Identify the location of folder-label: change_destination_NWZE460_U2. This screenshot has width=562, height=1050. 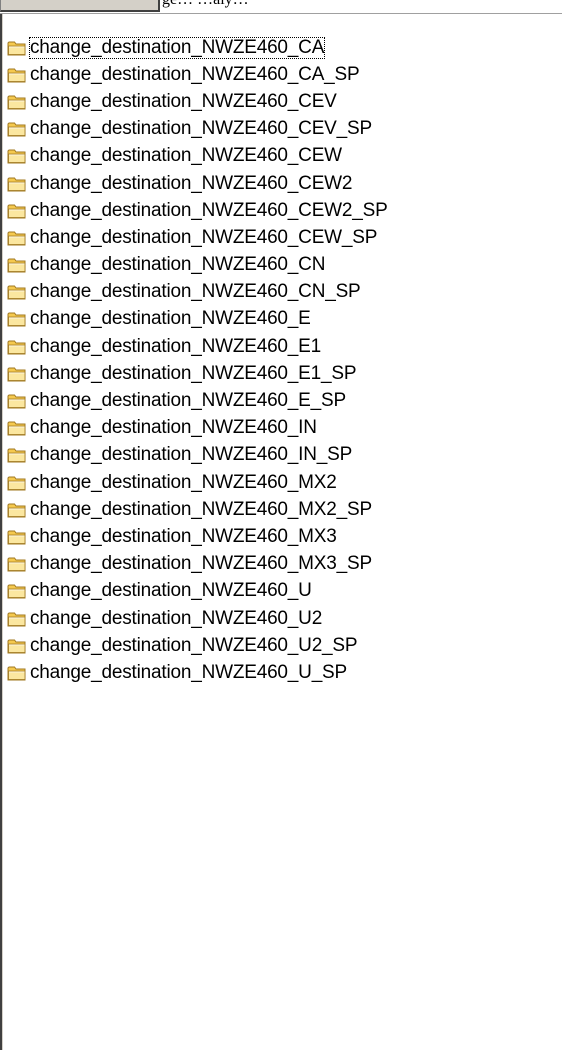
(176, 618).